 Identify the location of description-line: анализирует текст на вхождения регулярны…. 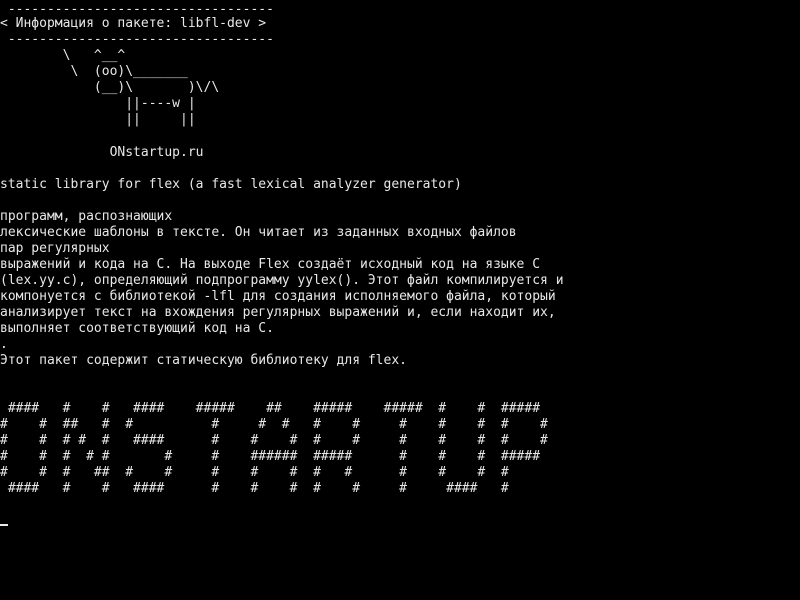
(278, 312).